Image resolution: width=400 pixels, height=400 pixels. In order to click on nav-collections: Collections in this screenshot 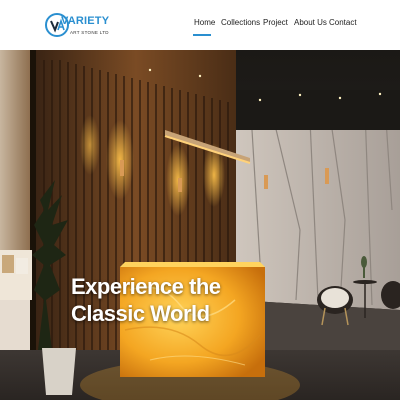, I will do `click(240, 22)`.